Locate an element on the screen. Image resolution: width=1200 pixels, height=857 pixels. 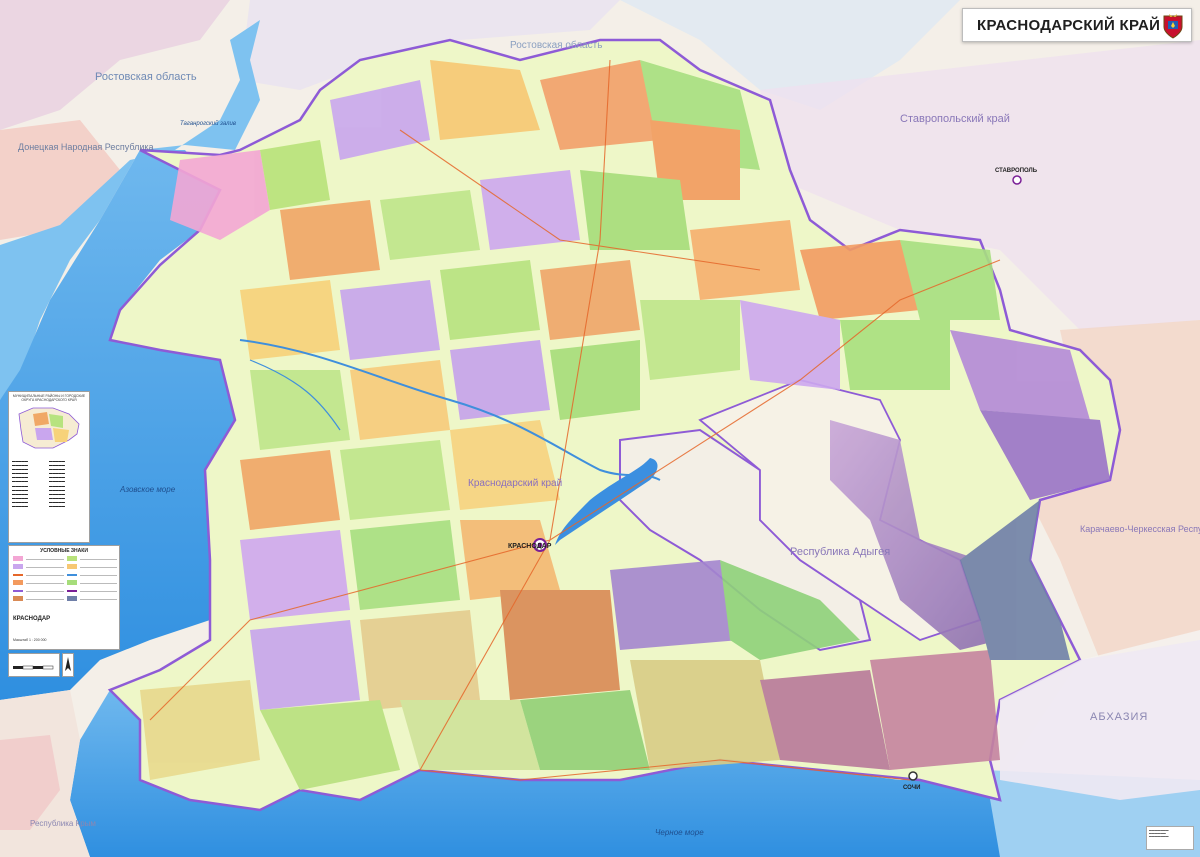
signs-title: УСЛОВНЫЕ ЗНАКИ is located at coordinates (64, 551).